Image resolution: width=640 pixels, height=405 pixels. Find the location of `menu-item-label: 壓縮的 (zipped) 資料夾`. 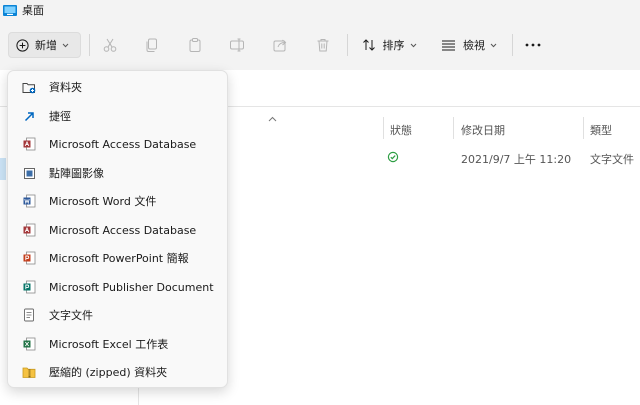

menu-item-label: 壓縮的 (zipped) 資料夾 is located at coordinates (108, 372).